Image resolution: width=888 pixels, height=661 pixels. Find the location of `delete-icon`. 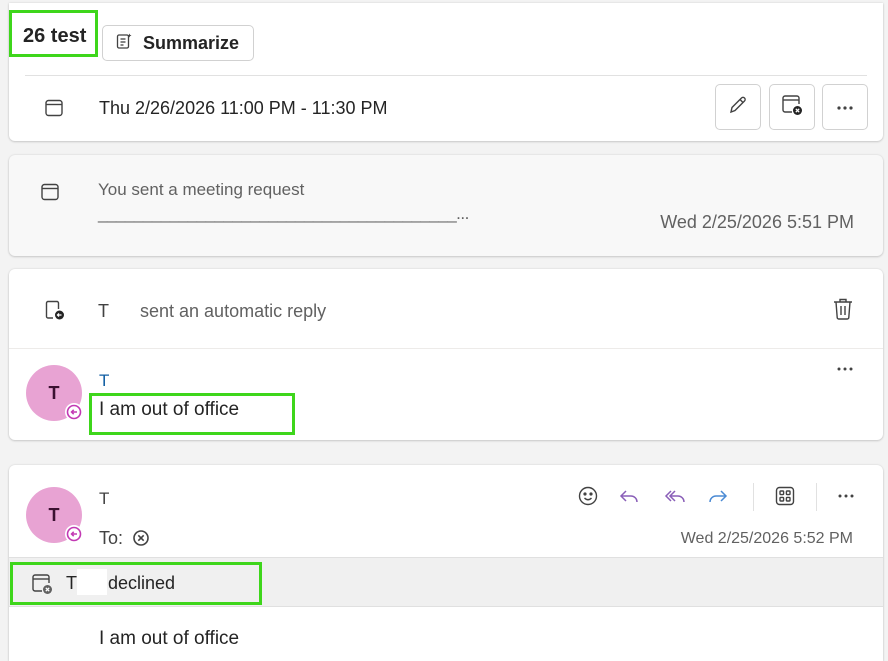

delete-icon is located at coordinates (843, 309).